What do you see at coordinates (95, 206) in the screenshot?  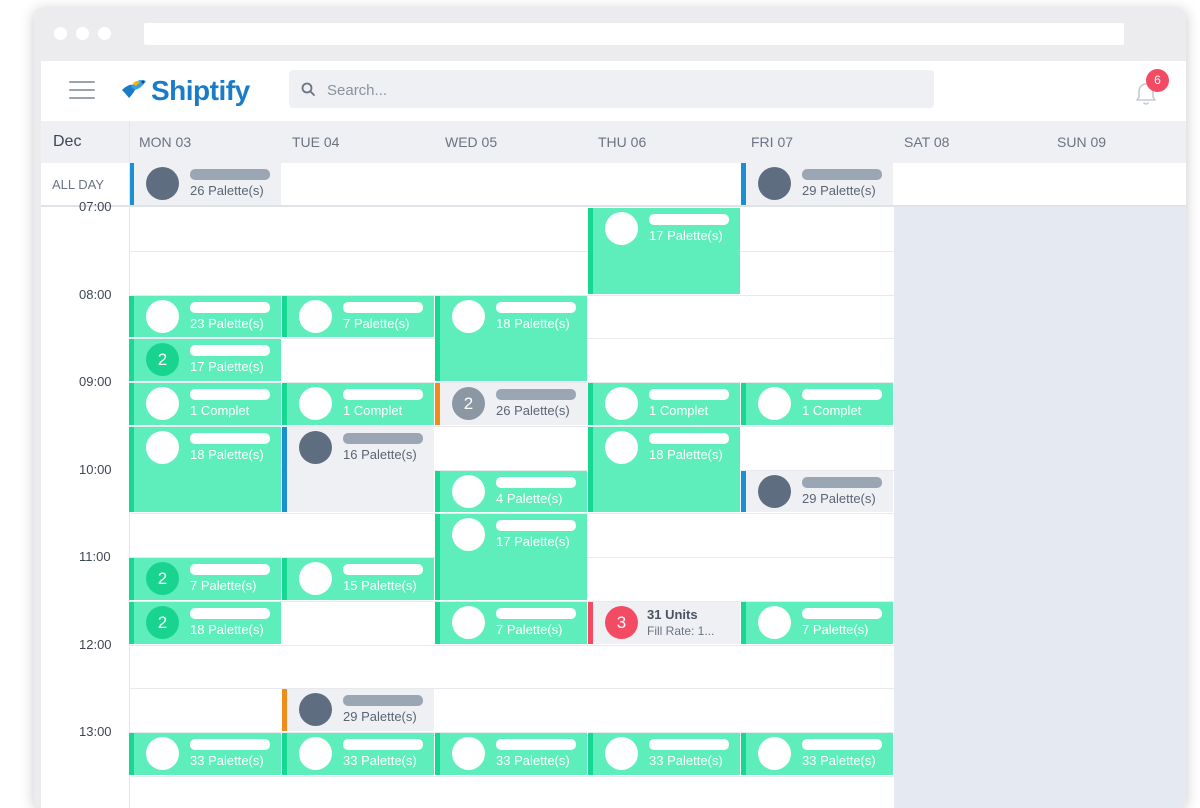 I see `time-label: 07:00` at bounding box center [95, 206].